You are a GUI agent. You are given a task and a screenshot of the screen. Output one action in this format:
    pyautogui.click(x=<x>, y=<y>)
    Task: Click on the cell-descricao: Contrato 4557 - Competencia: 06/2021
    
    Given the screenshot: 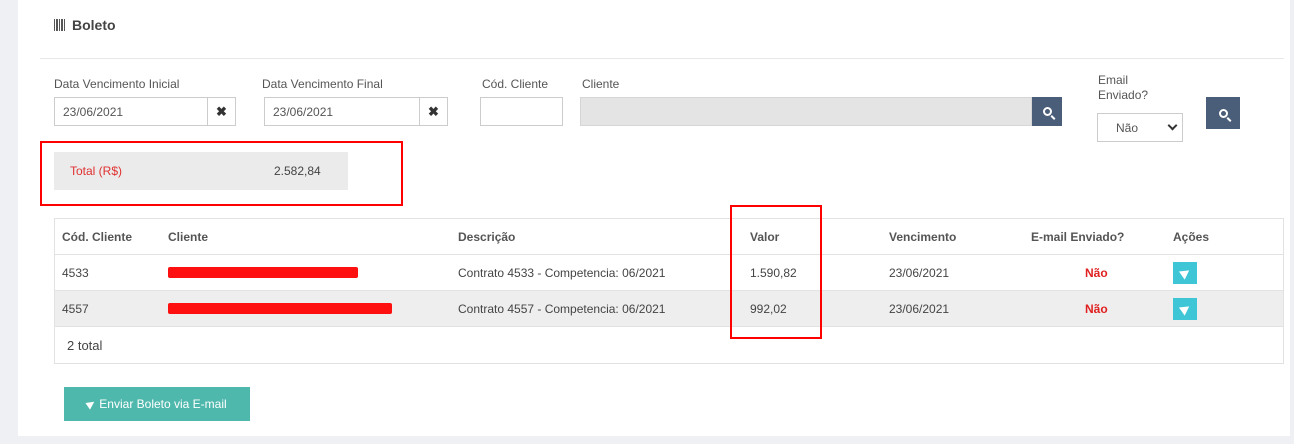 What is the action you would take?
    pyautogui.click(x=562, y=308)
    